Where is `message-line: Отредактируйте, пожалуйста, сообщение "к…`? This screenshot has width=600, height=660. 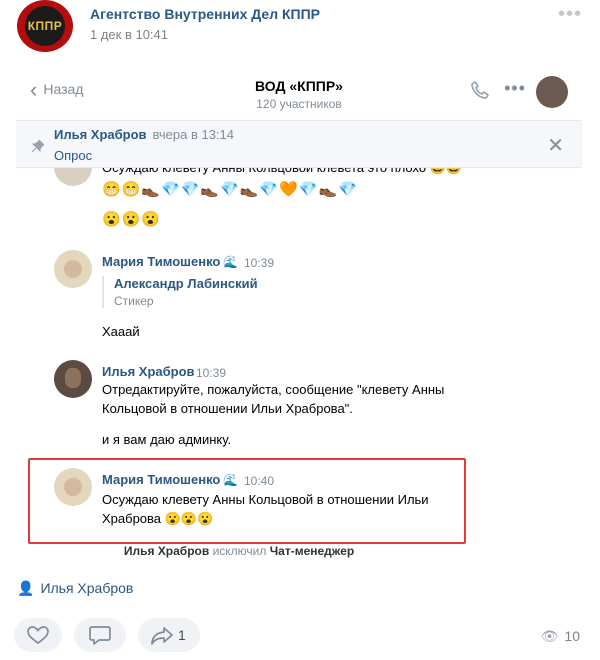 message-line: Отредактируйте, пожалуйста, сообщение "к… is located at coordinates (273, 389).